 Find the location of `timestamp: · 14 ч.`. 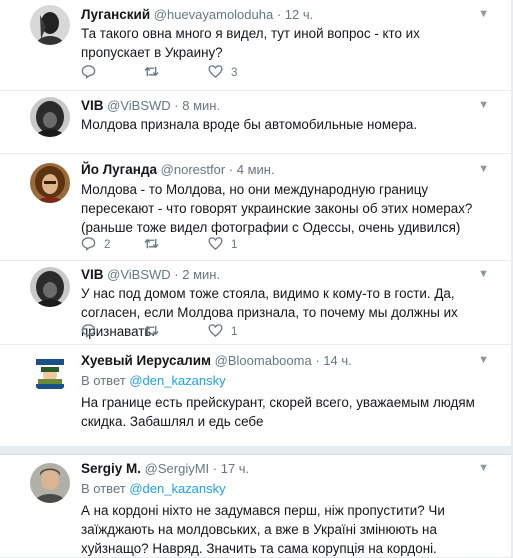

timestamp: · 14 ч. is located at coordinates (333, 360).